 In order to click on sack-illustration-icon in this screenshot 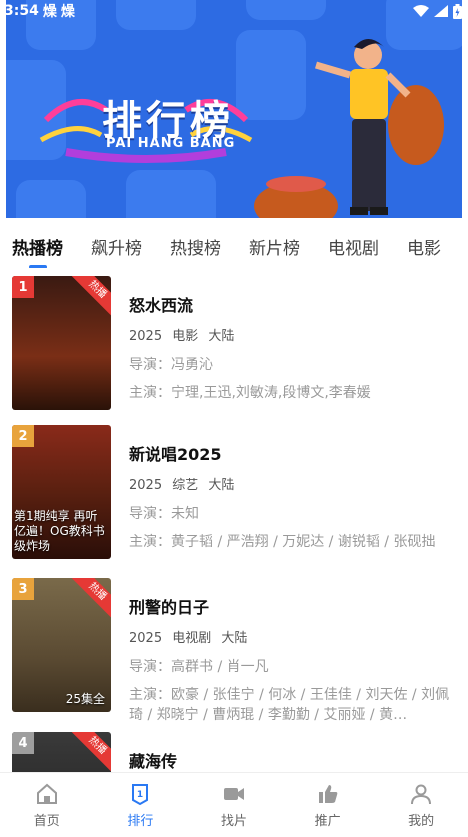, I will do `click(296, 197)`.